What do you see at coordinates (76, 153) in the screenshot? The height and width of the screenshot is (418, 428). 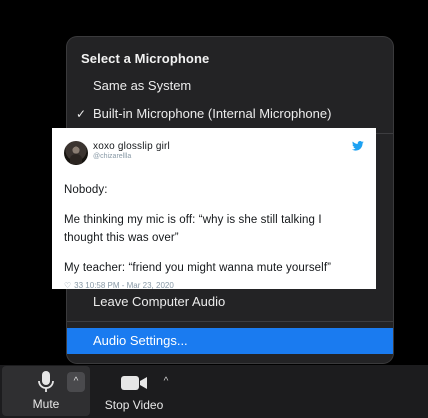 I see `avatar` at bounding box center [76, 153].